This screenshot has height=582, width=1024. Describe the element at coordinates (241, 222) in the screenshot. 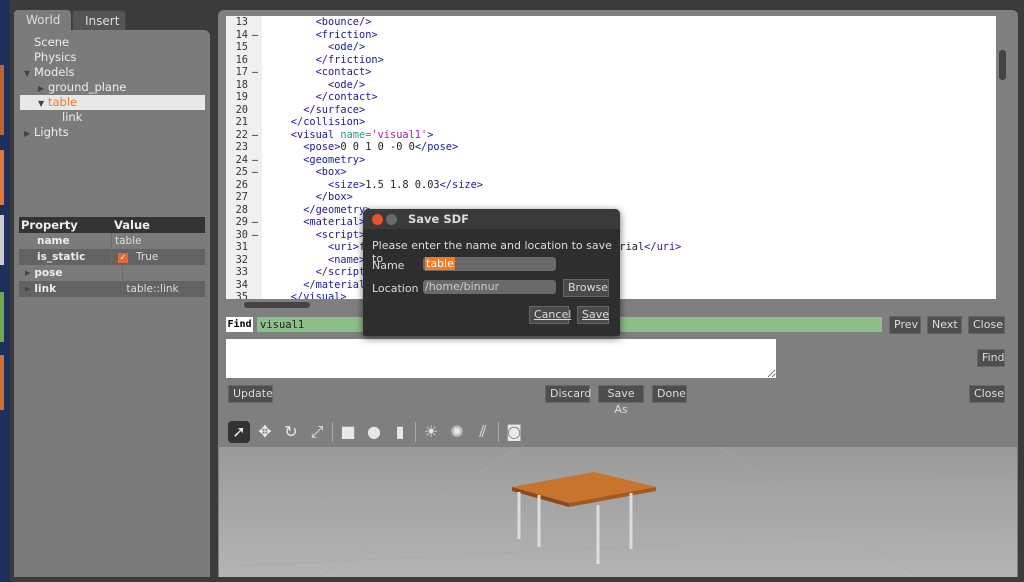

I see `line-number: 29` at that location.